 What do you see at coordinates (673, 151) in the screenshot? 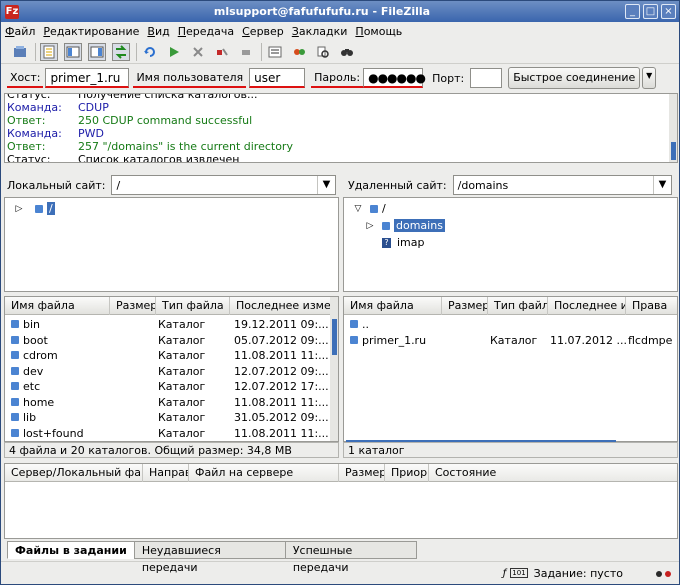
I see `log-scrollbar-thumb` at bounding box center [673, 151].